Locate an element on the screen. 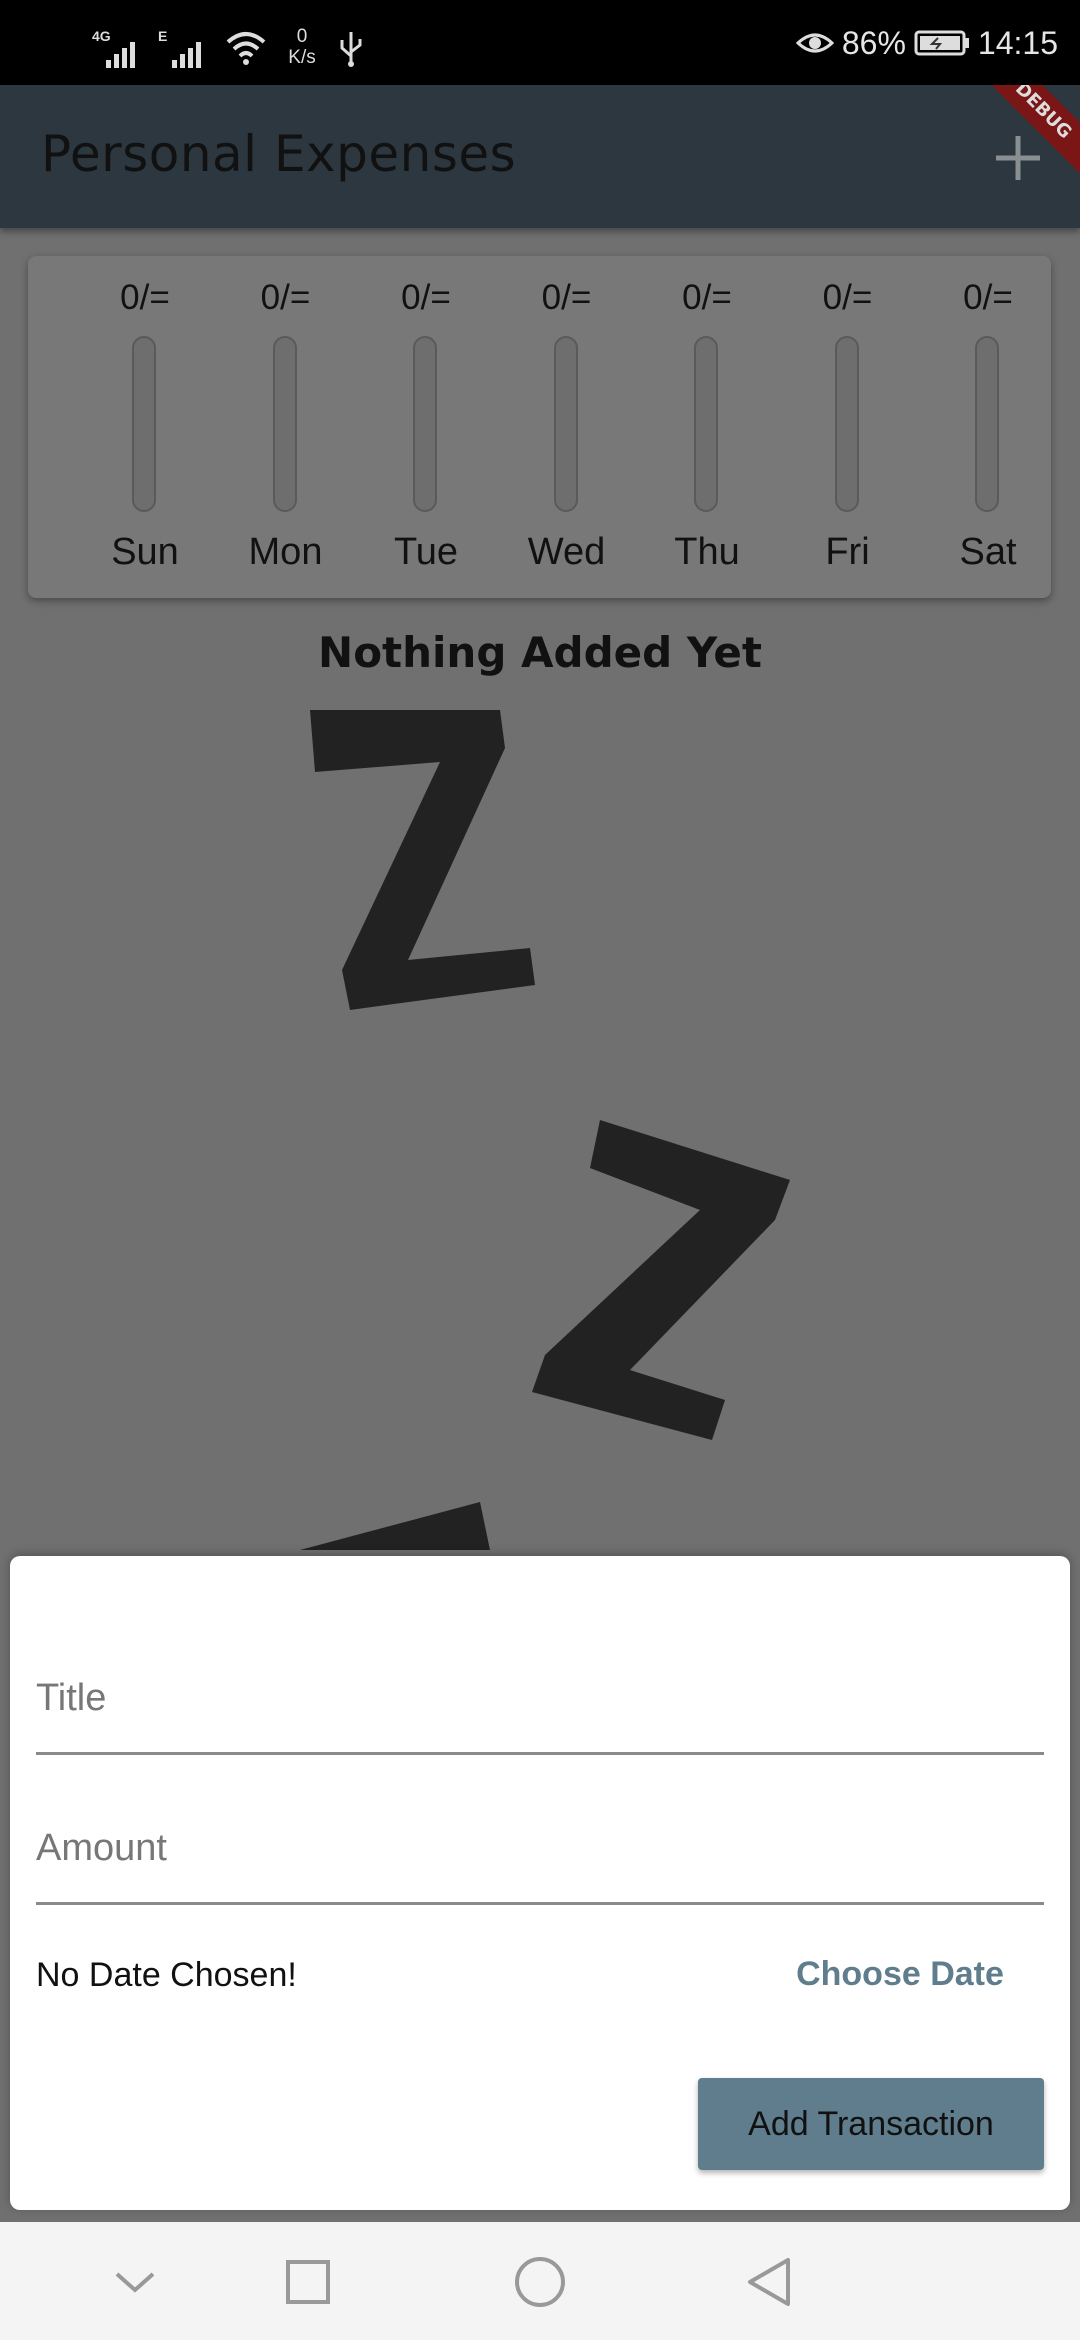  app-bar: Personal Expenses DEBUG is located at coordinates (540, 156).